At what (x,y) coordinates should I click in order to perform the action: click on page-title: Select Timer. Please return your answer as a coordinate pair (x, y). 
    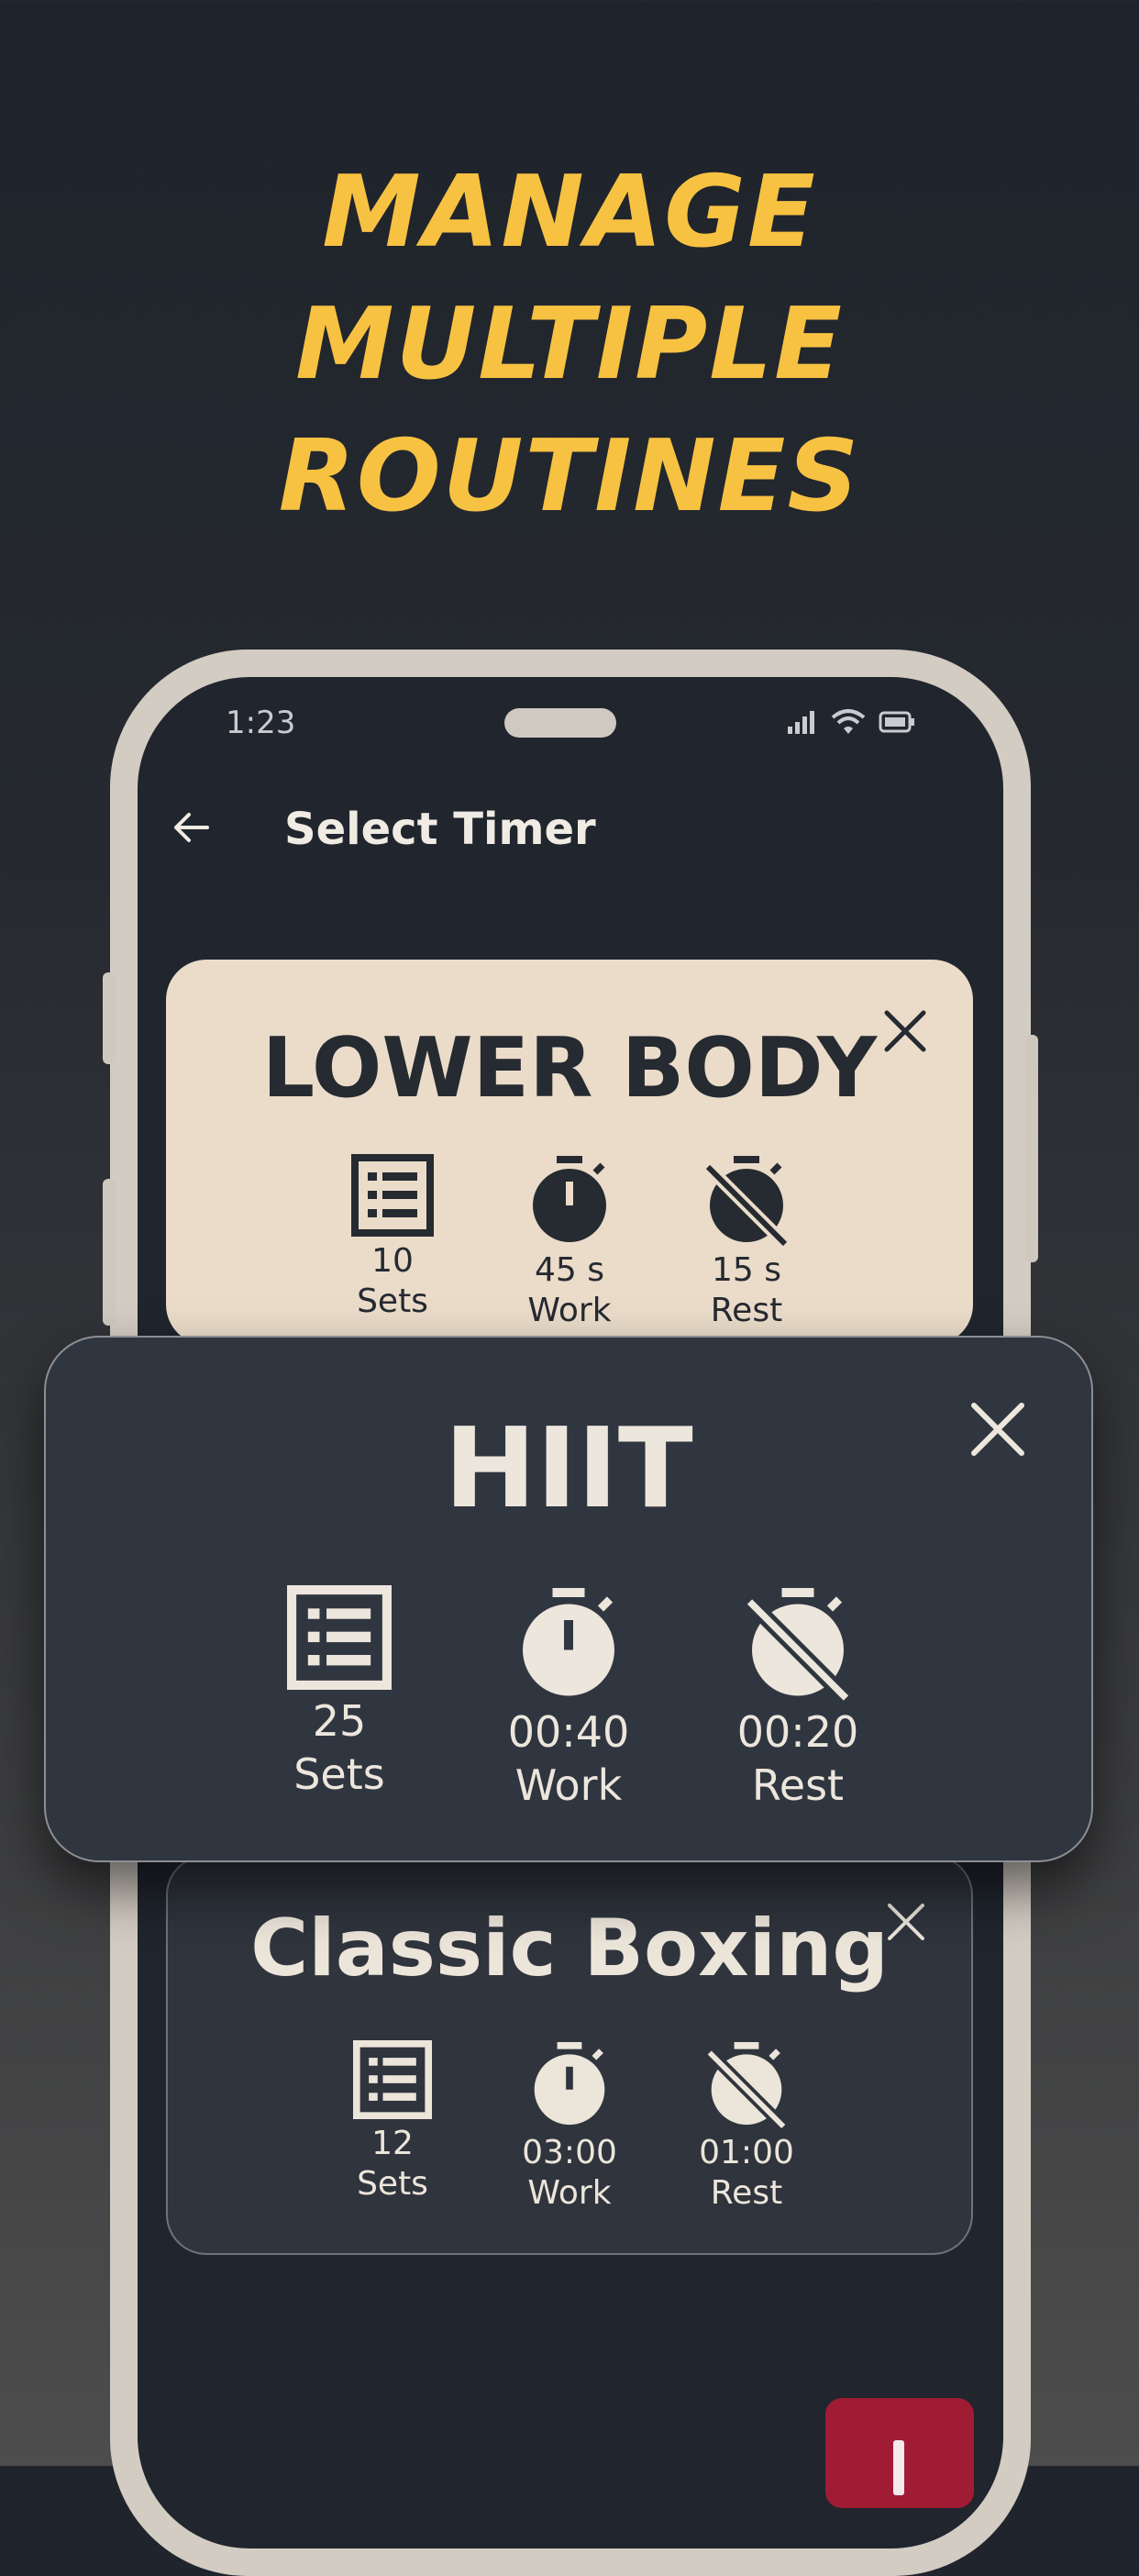
    Looking at the image, I should click on (440, 829).